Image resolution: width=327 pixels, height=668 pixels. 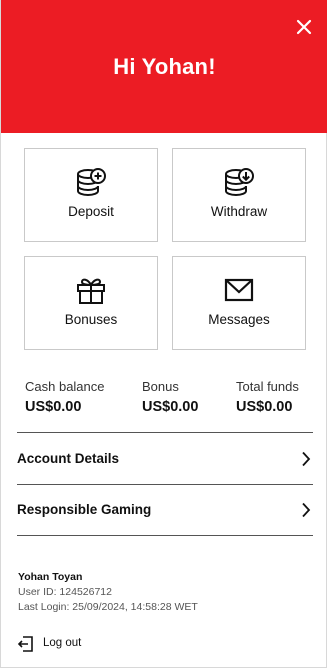 I want to click on envelope-icon, so click(x=239, y=290).